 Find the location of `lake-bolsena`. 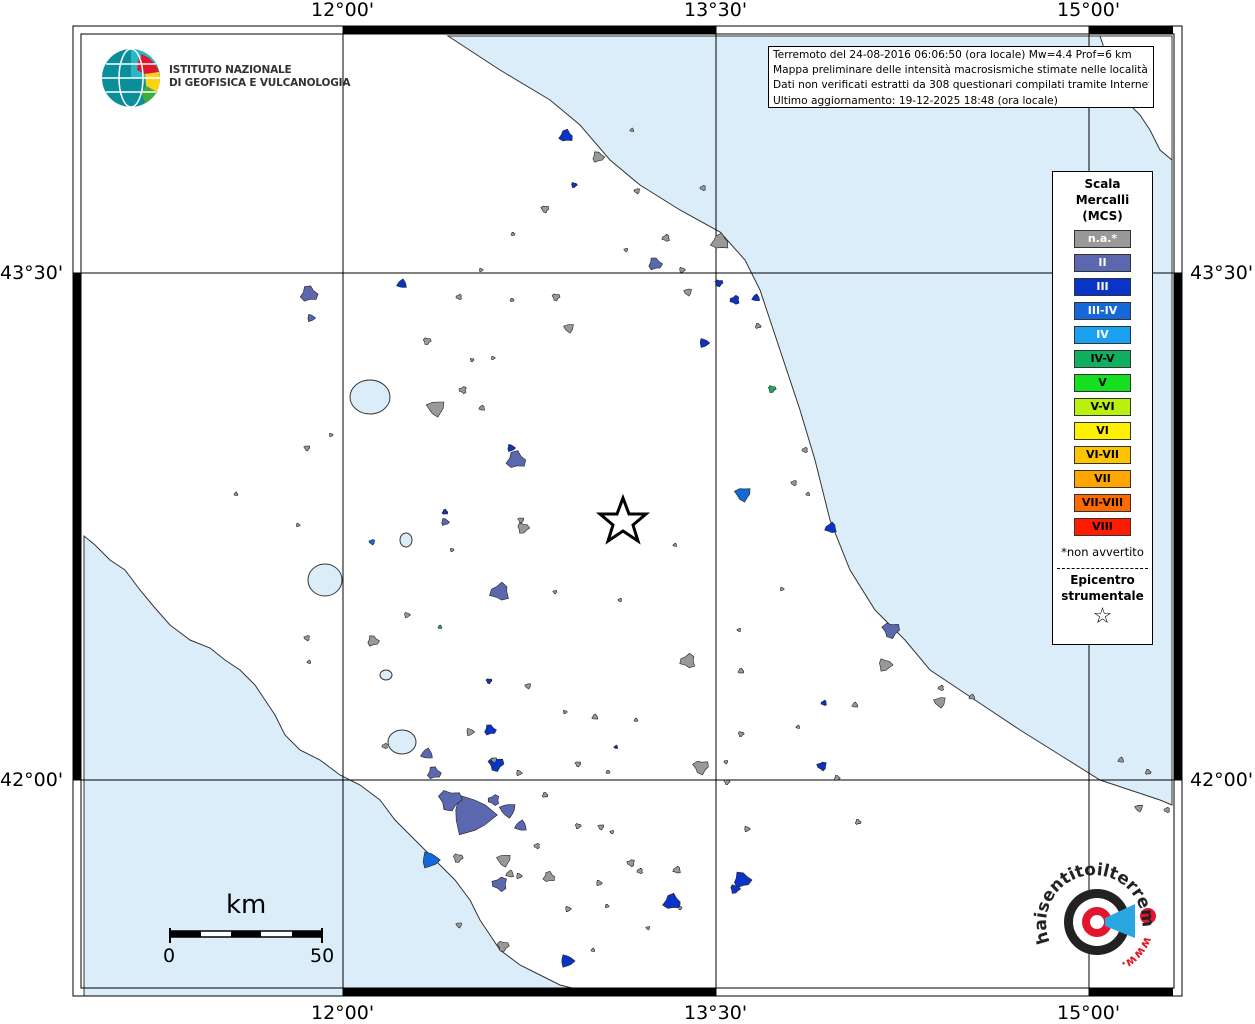

lake-bolsena is located at coordinates (325, 580).